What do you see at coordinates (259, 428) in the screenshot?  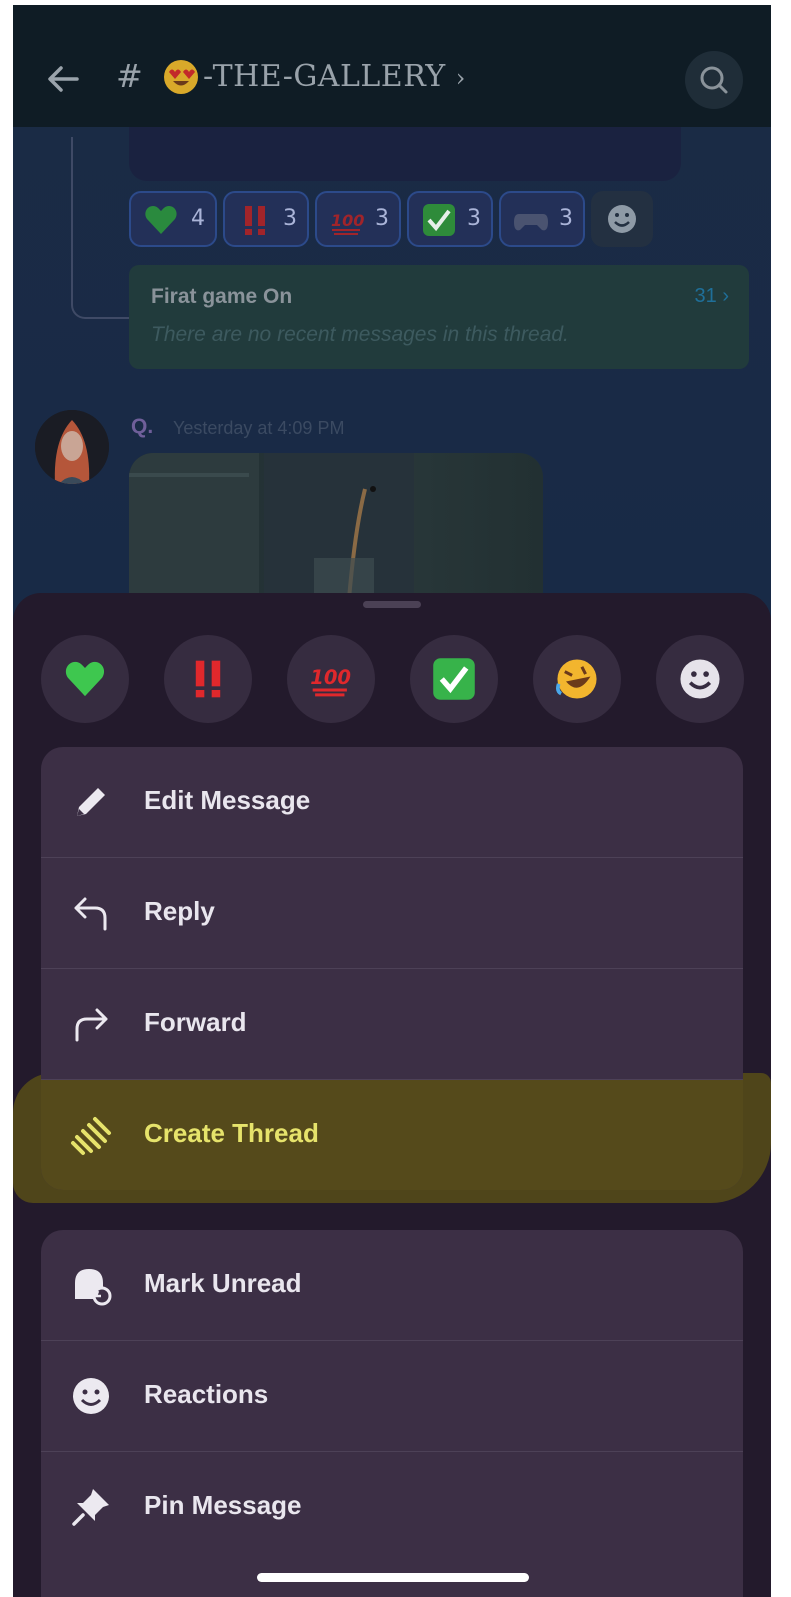 I see `message-timestamp: Yesterday at 4:09 PM` at bounding box center [259, 428].